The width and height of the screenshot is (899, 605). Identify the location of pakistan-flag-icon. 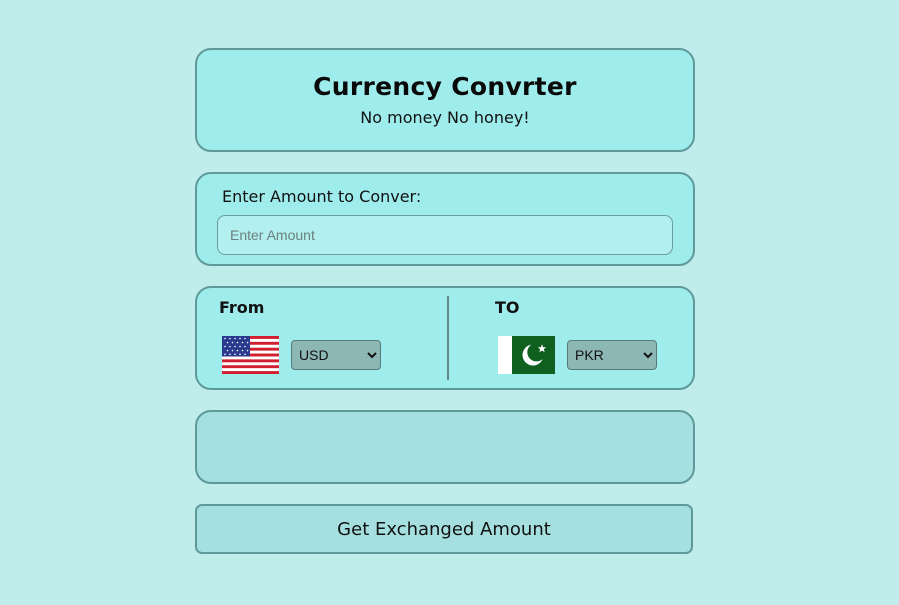
(526, 355).